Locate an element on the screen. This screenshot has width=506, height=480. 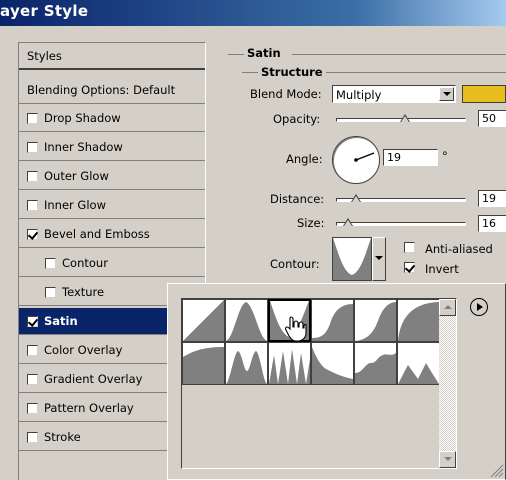
contour-preview is located at coordinates (352, 259).